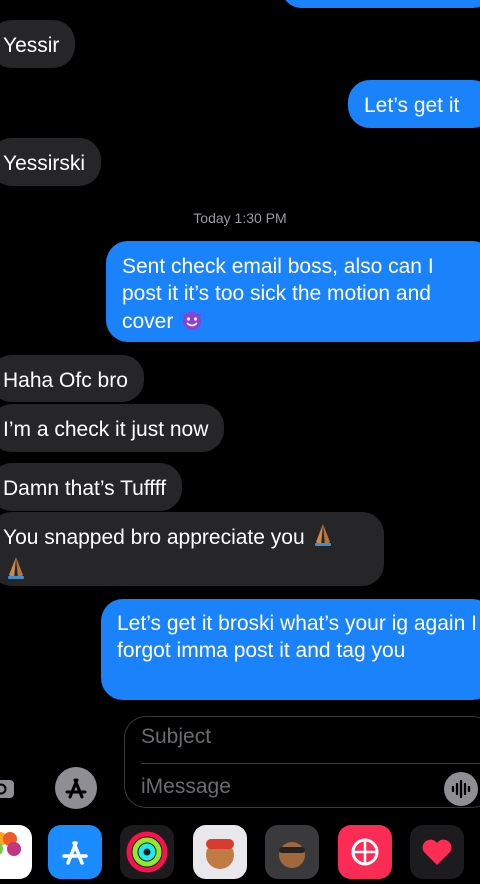 The width and height of the screenshot is (480, 884). What do you see at coordinates (44, 163) in the screenshot?
I see `message-text: Yessirski` at bounding box center [44, 163].